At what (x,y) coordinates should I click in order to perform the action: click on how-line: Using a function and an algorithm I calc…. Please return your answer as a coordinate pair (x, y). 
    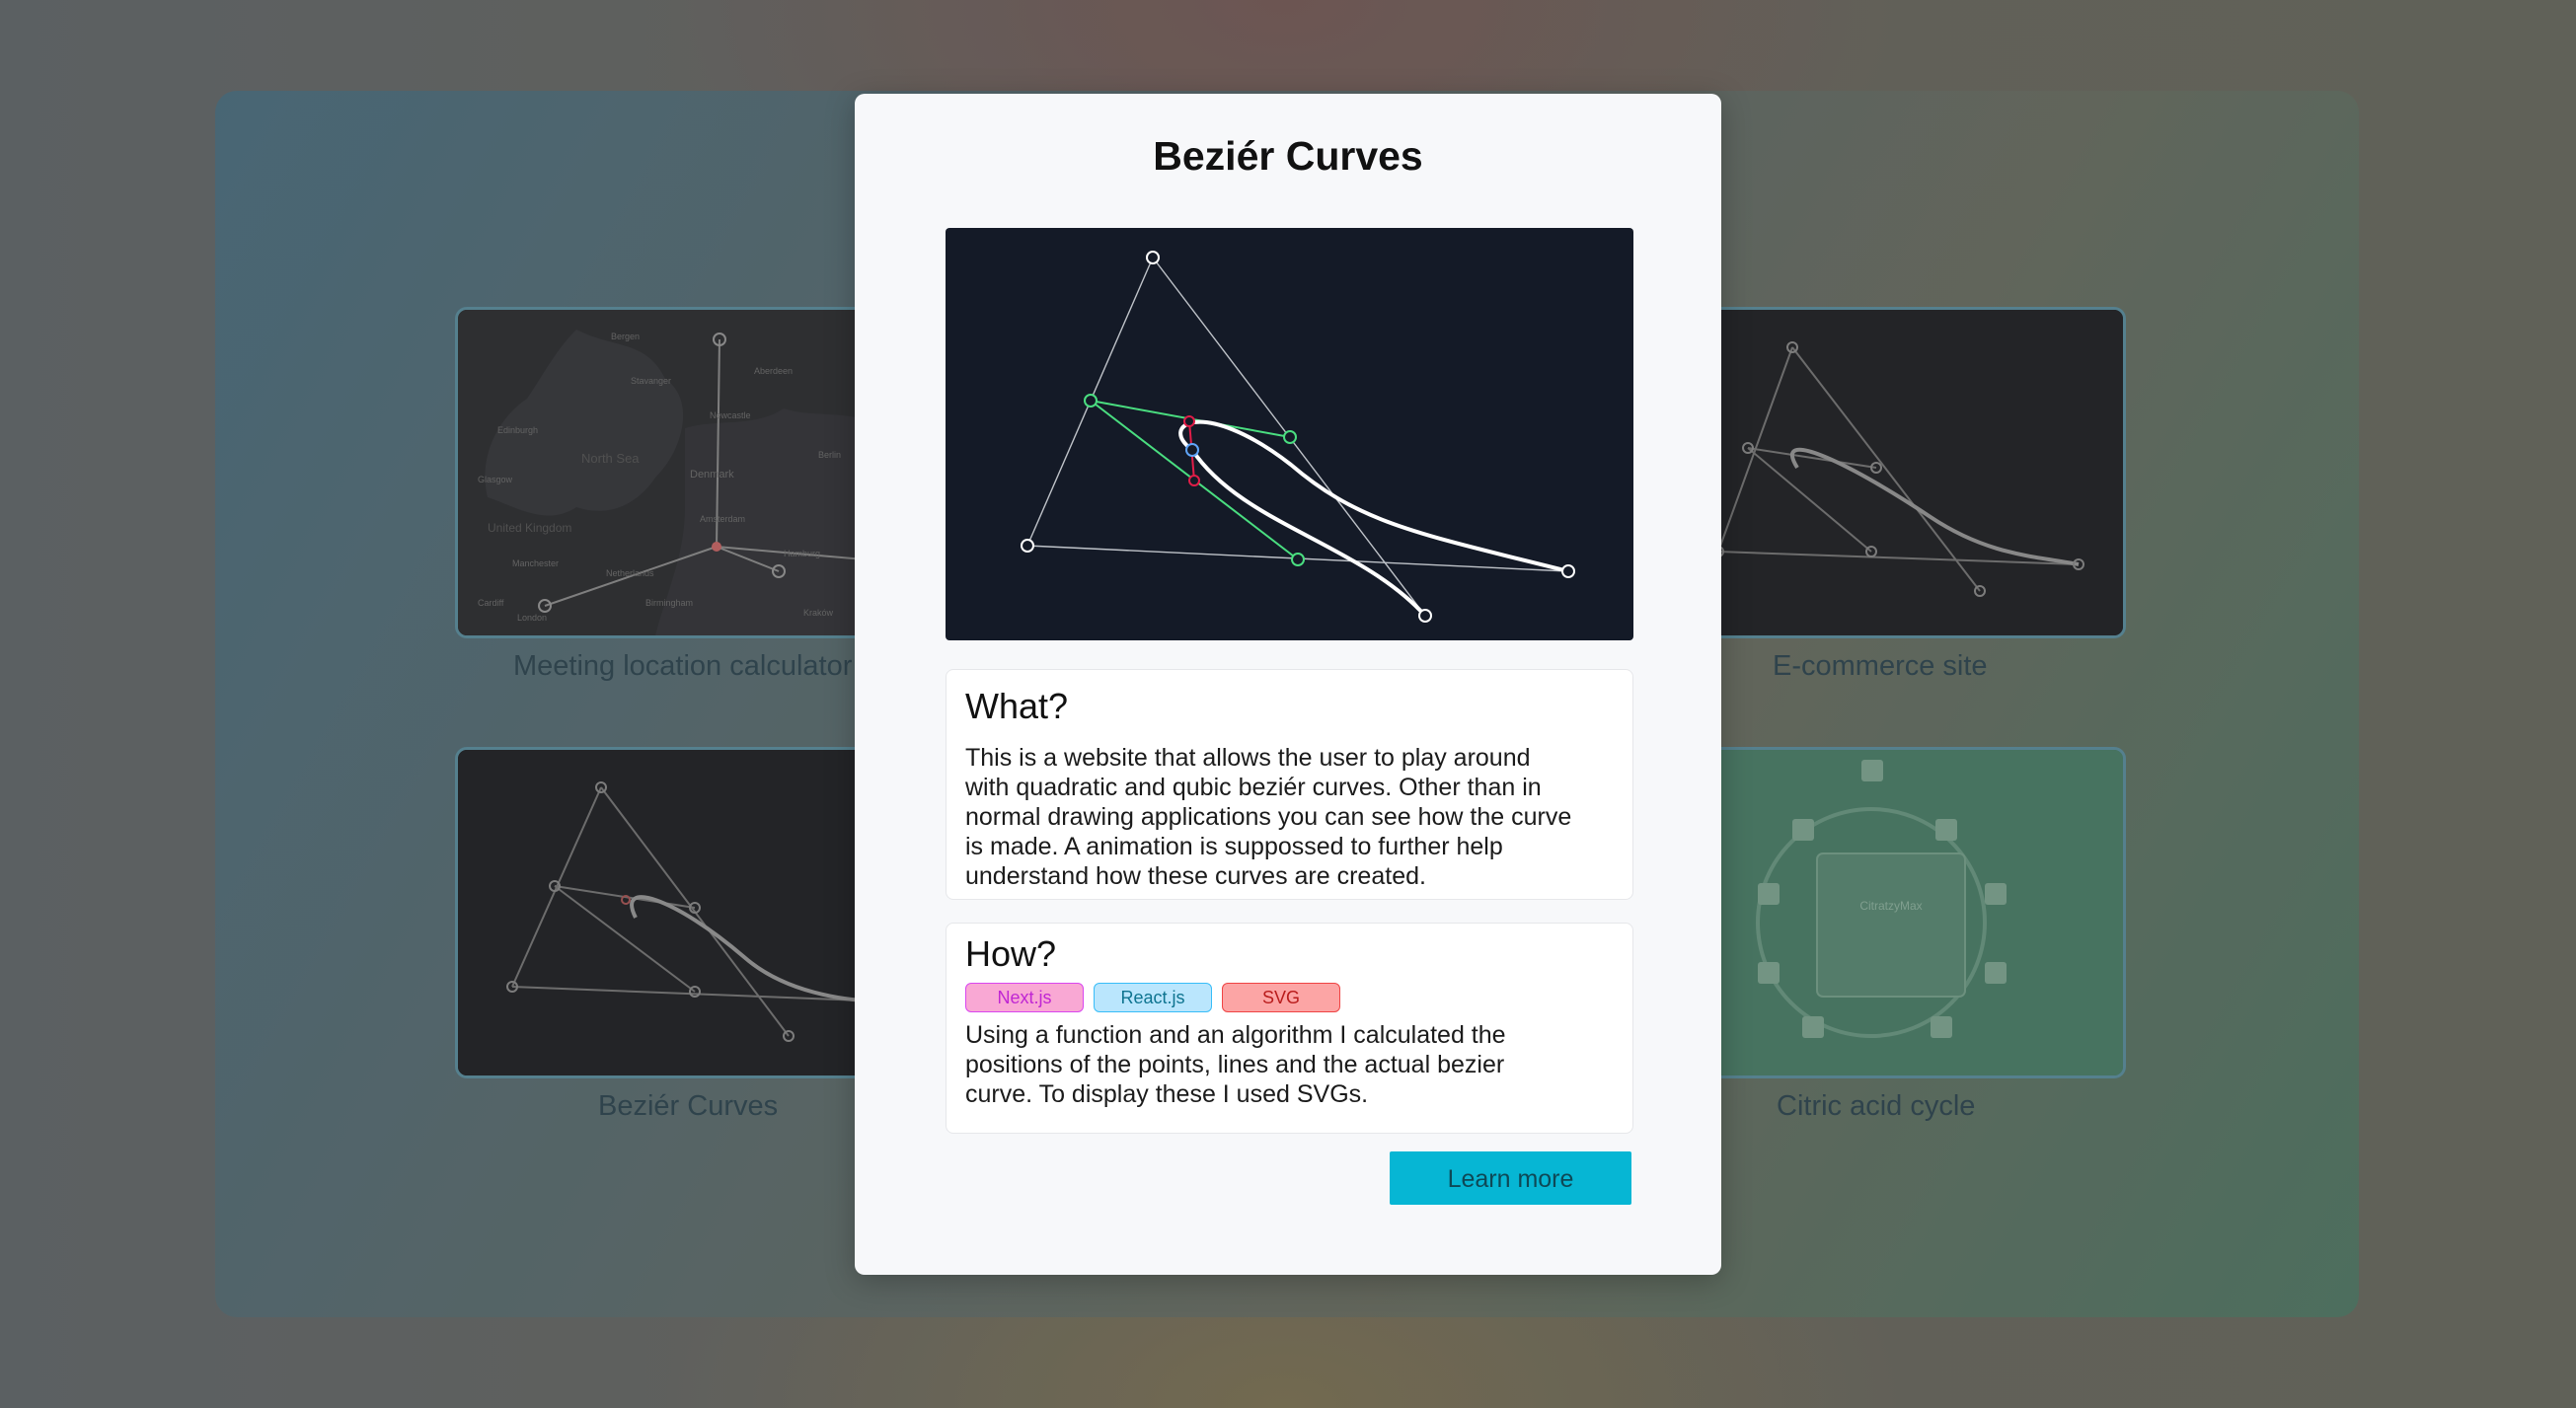
    Looking at the image, I should click on (1235, 1035).